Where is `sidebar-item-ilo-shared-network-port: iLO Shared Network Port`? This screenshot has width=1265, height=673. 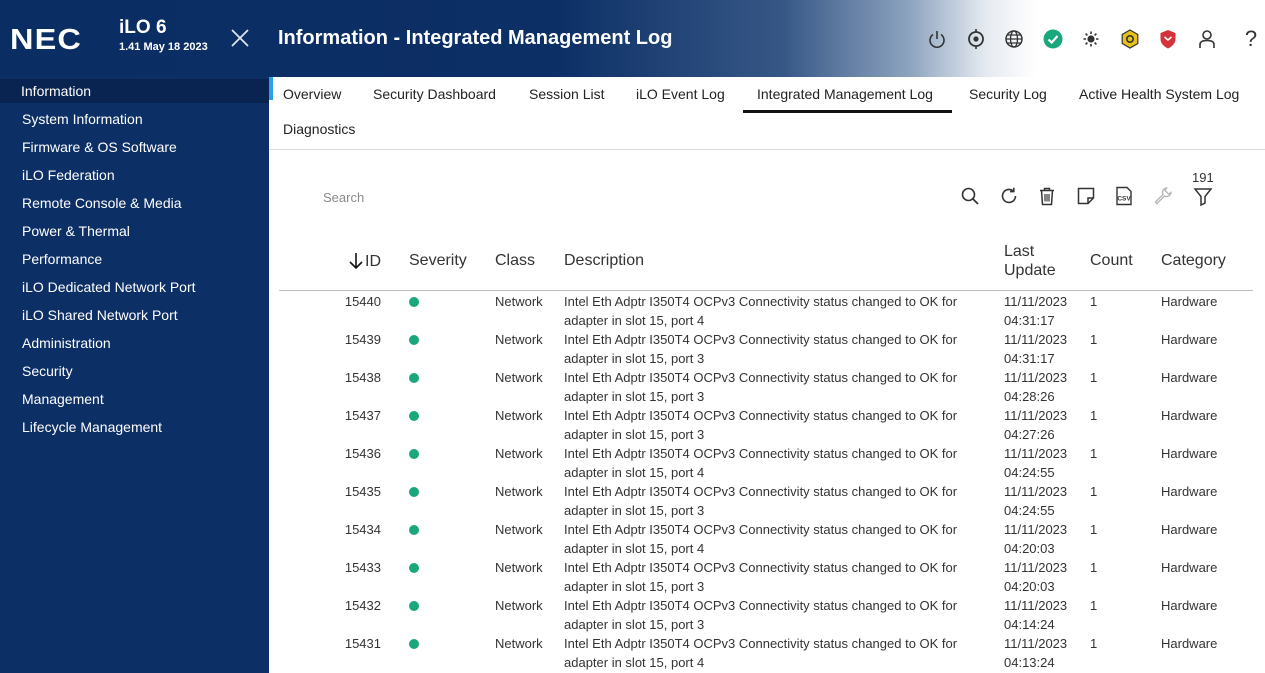 sidebar-item-ilo-shared-network-port: iLO Shared Network Port is located at coordinates (134, 315).